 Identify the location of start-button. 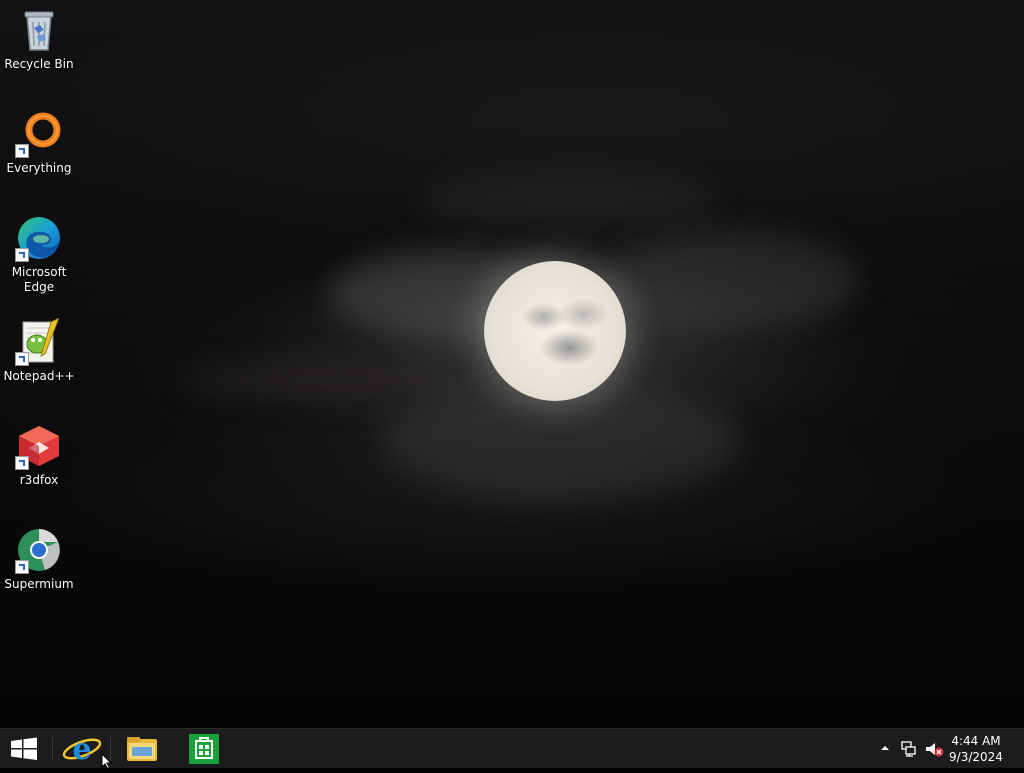
(24, 749).